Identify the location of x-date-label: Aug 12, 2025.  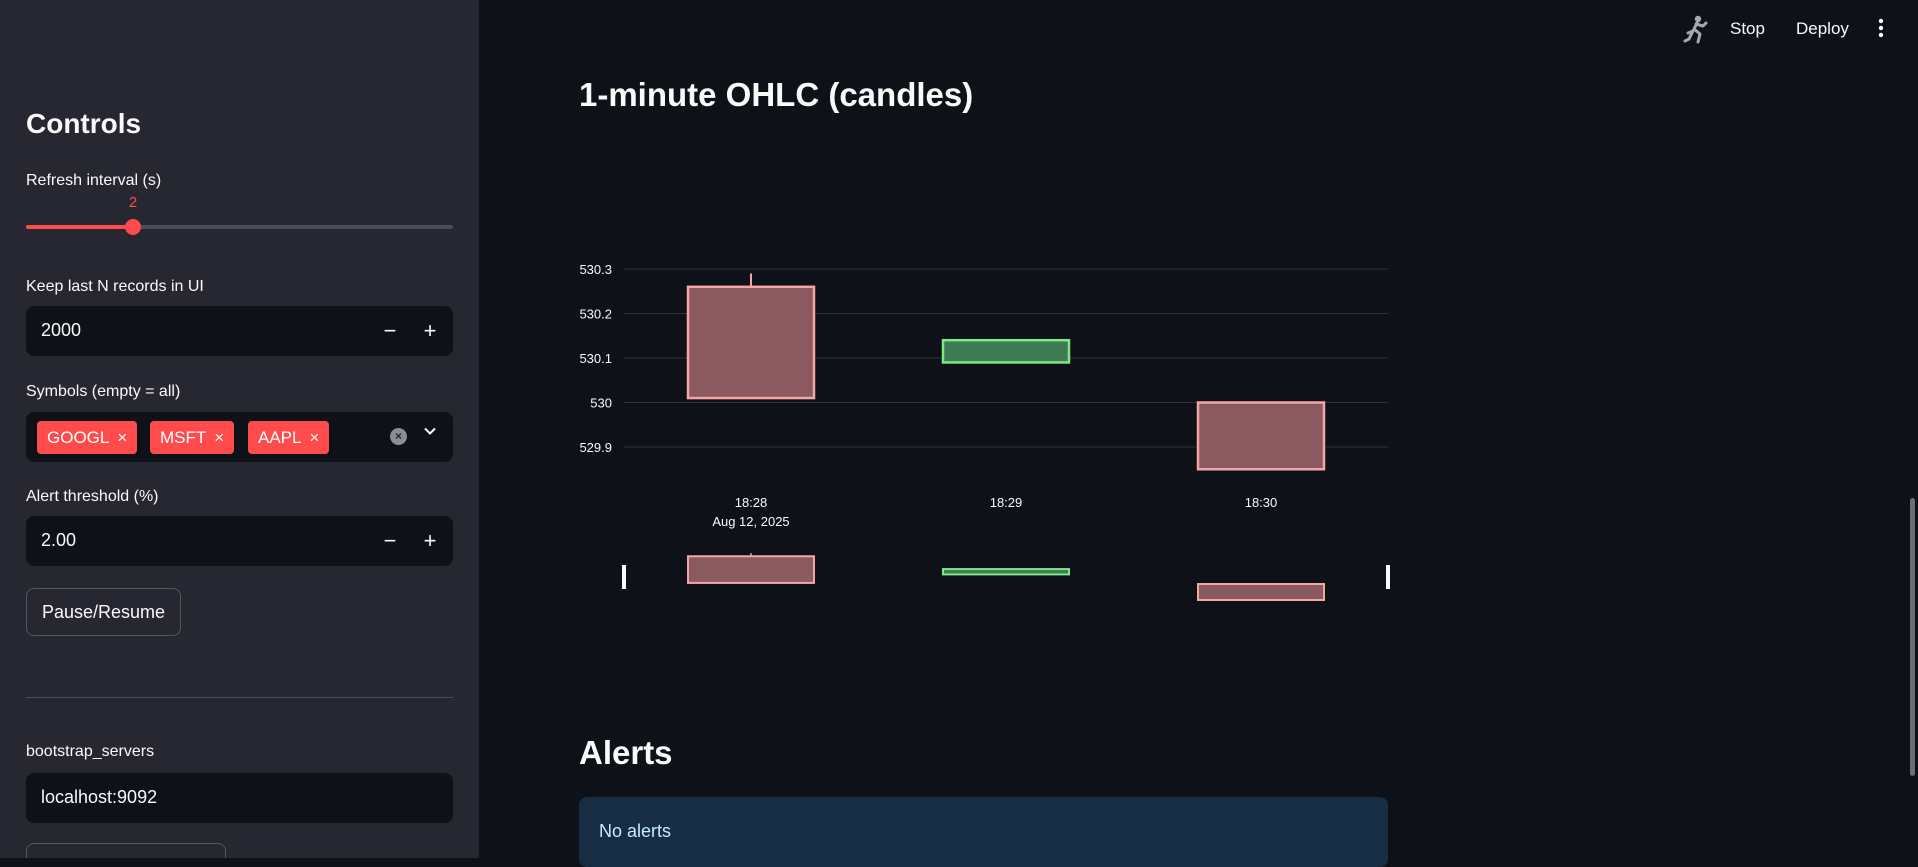
(750, 521).